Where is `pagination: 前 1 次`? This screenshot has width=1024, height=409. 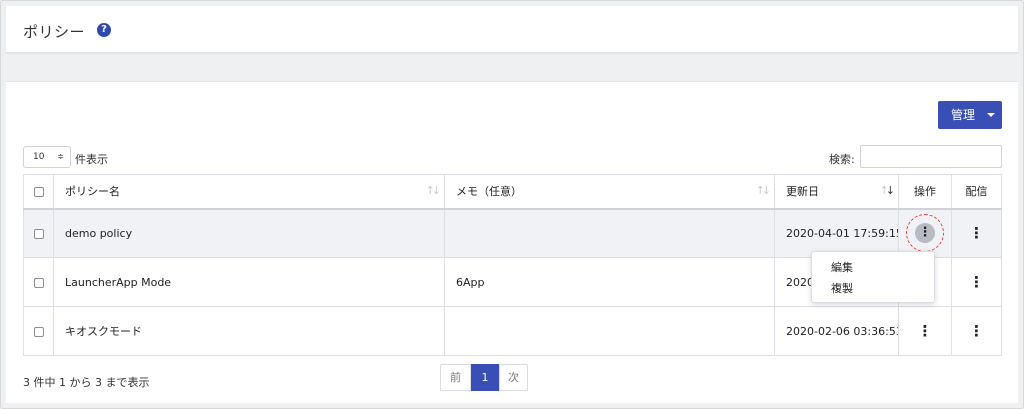 pagination: 前 1 次 is located at coordinates (484, 377).